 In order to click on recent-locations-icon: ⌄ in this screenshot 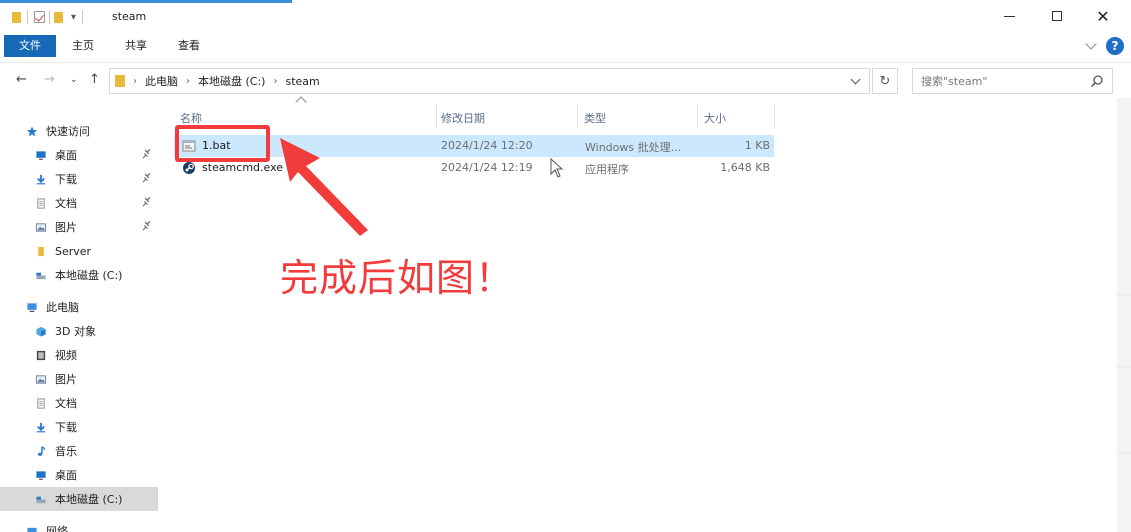, I will do `click(74, 80)`.